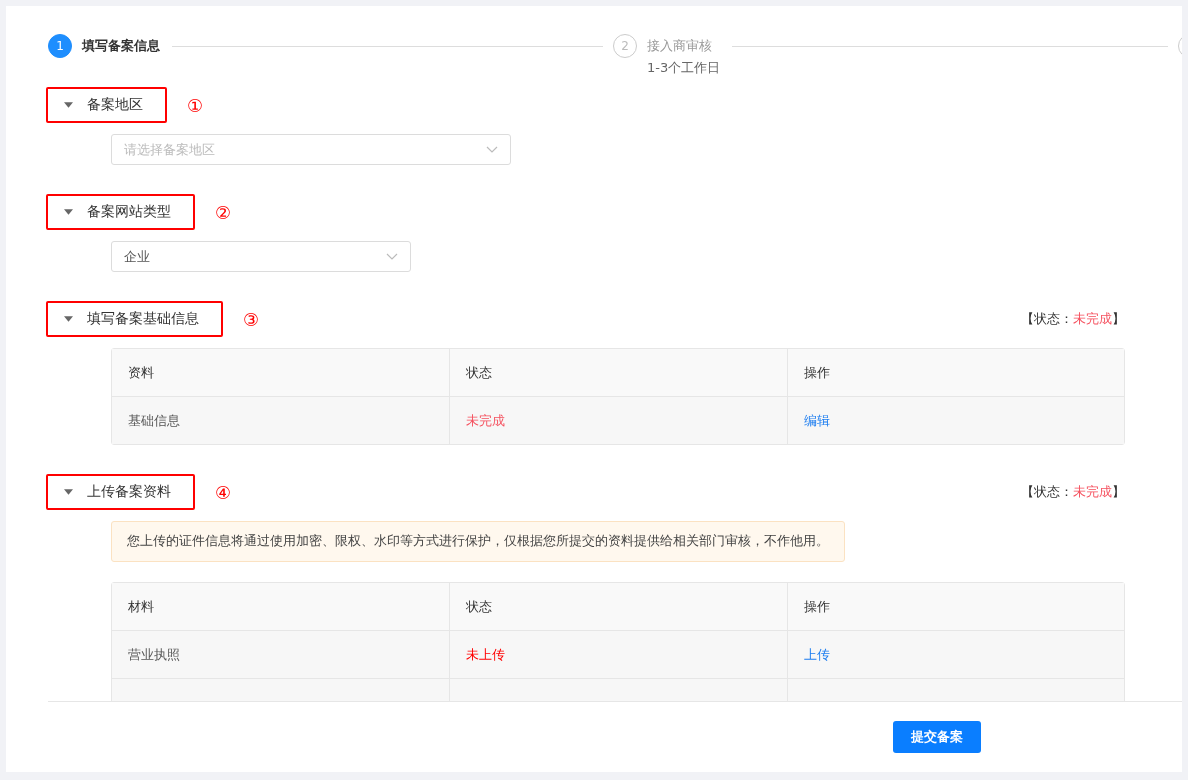 This screenshot has width=1188, height=780. What do you see at coordinates (478, 541) in the screenshot?
I see `notice-banner: 您上传的证件信息将通过使用加密、限权、水印等方式进行保护，仅根据您所提交的资料提供给相关部门审核，不作他用。` at bounding box center [478, 541].